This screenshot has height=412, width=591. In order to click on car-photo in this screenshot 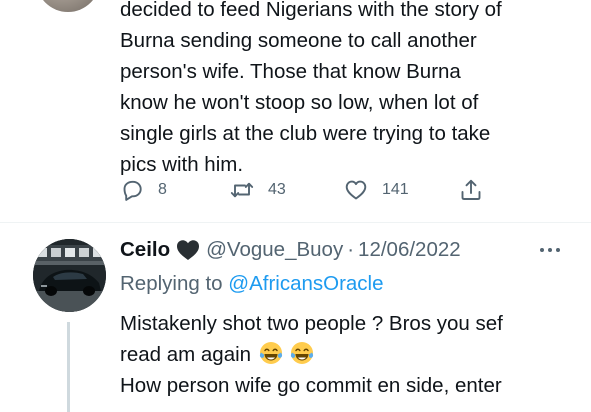, I will do `click(69, 275)`.